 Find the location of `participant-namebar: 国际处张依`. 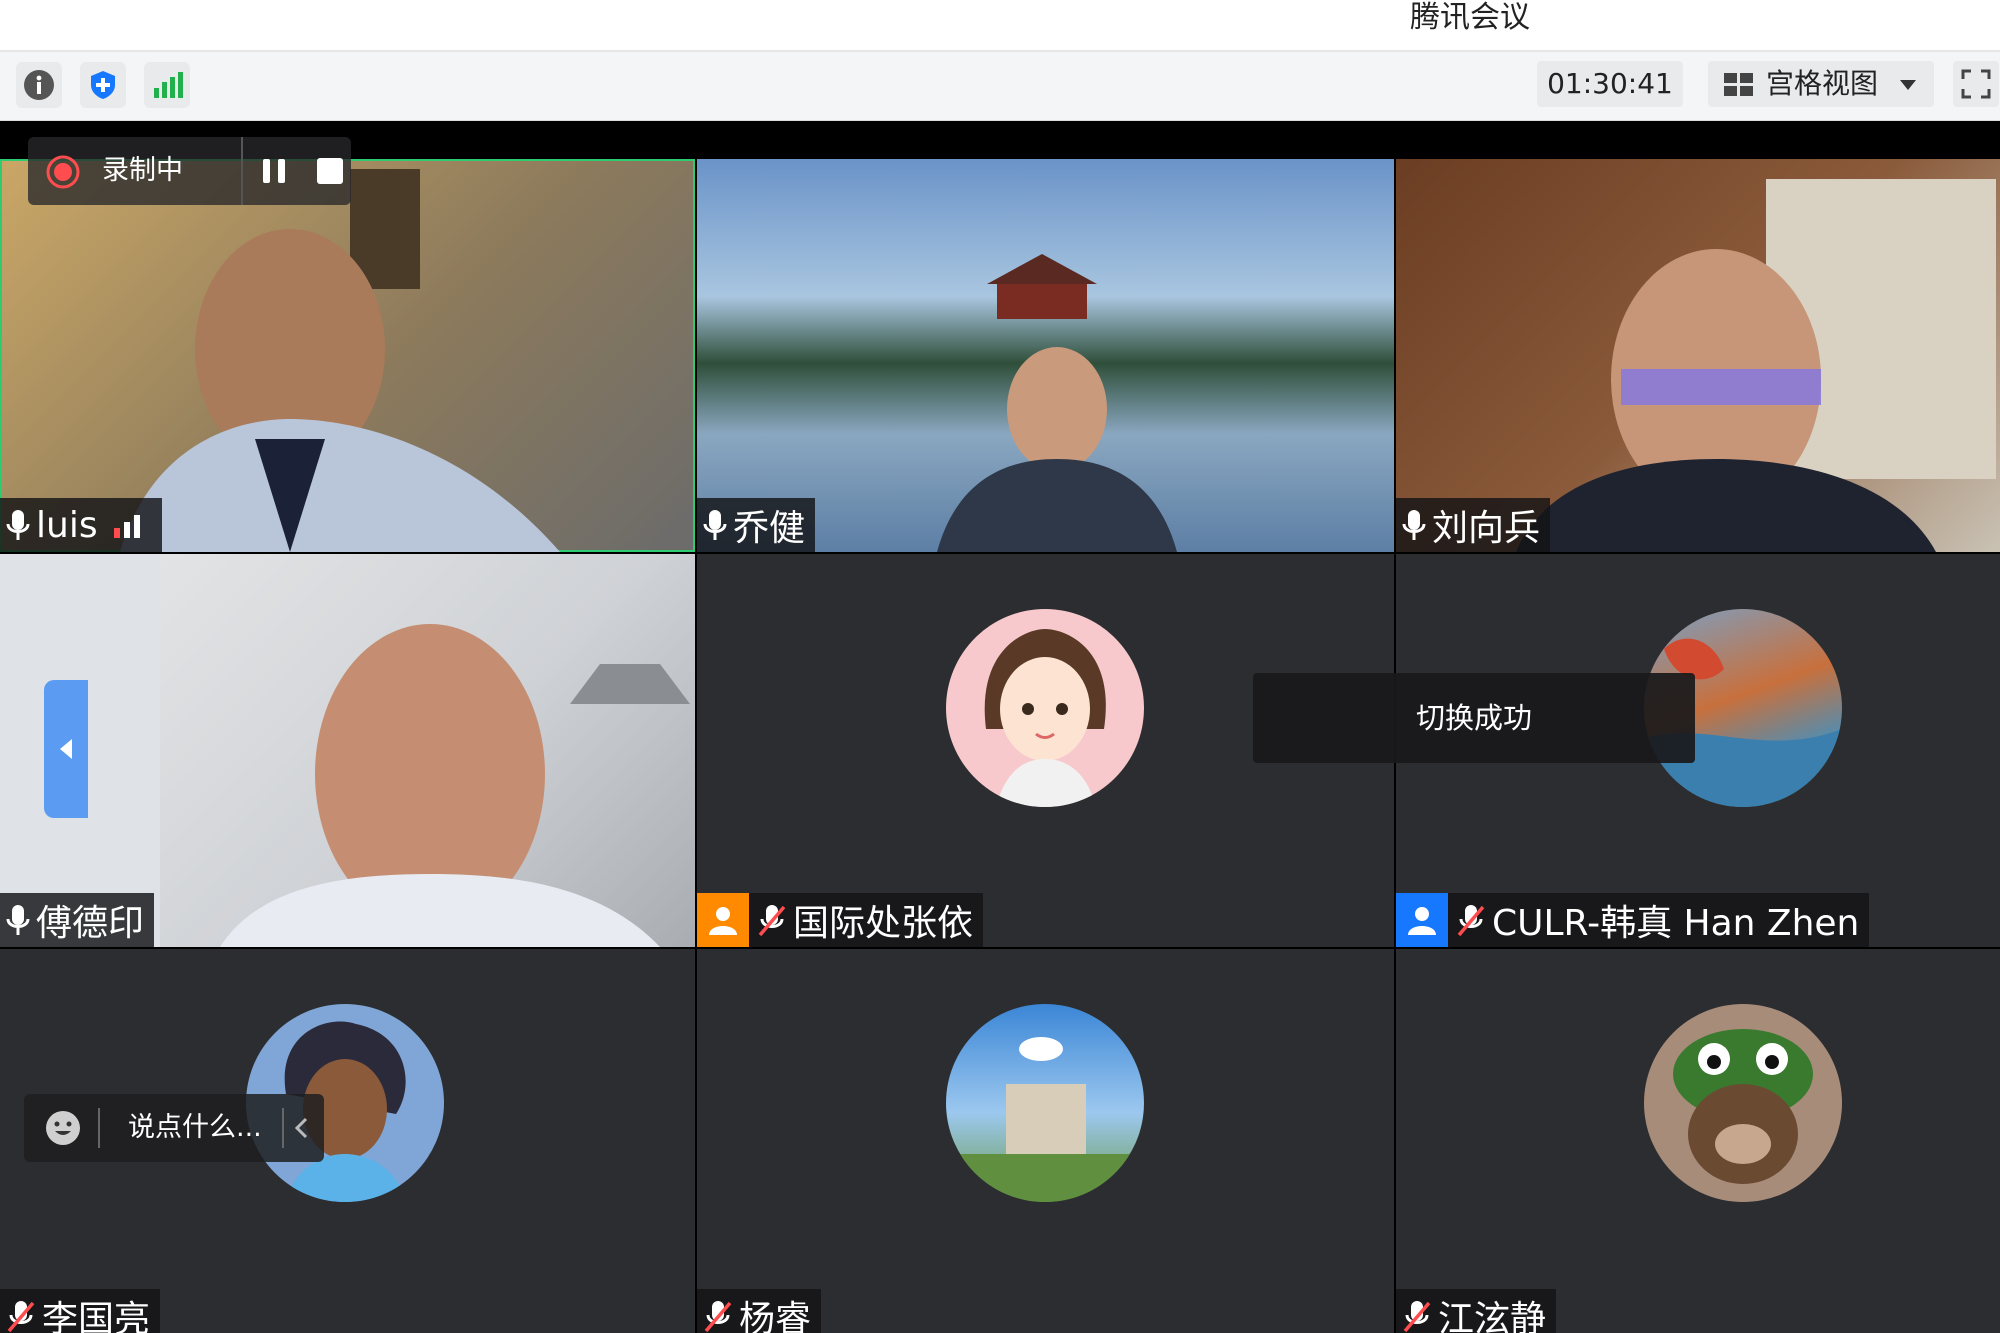

participant-namebar: 国际处张依 is located at coordinates (840, 920).